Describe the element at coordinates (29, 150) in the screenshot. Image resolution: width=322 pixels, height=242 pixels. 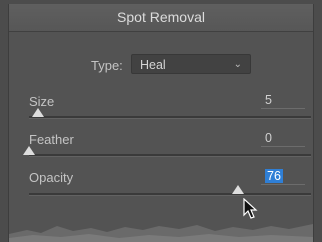
I see `feather-slider-thumb` at that location.